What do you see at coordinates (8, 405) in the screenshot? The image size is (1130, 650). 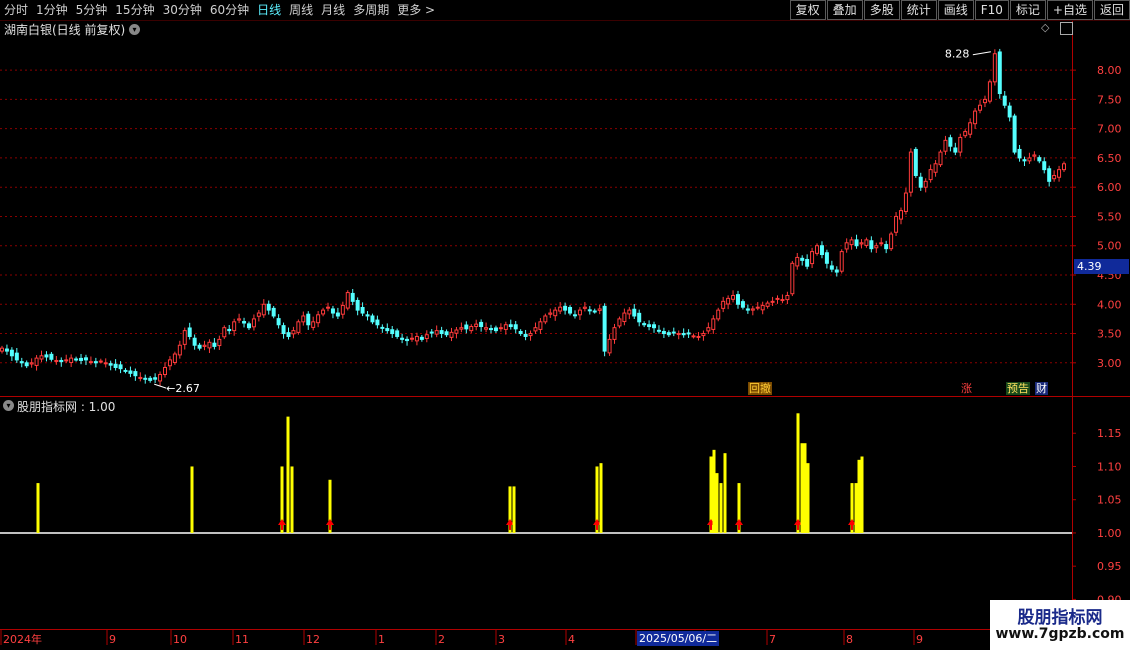 I see `chevron-down-icon-indicator: ▾` at bounding box center [8, 405].